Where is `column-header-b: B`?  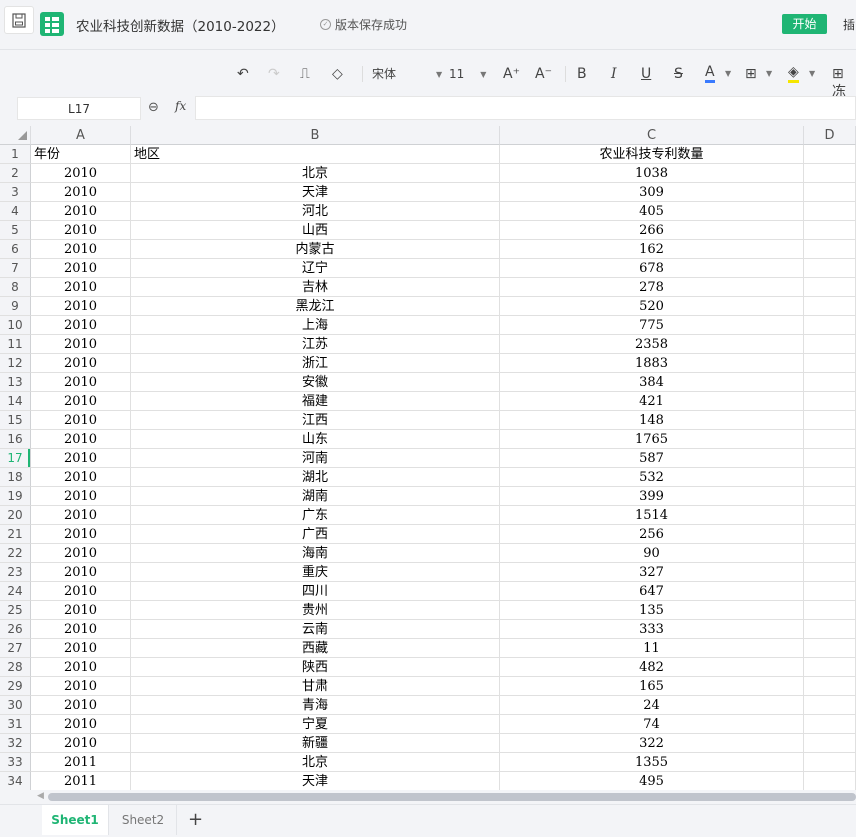 column-header-b: B is located at coordinates (315, 135).